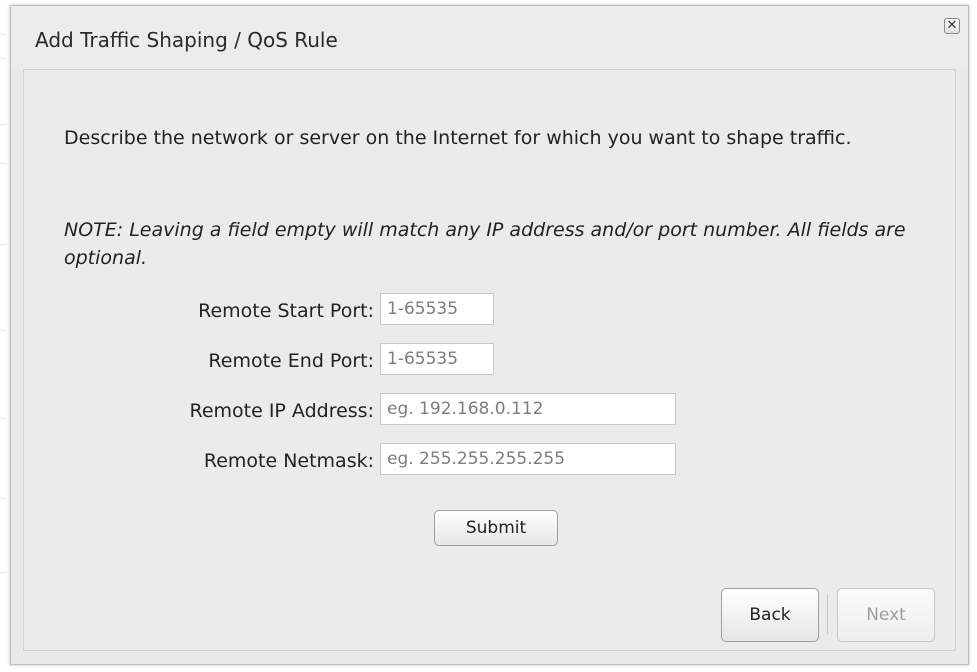  What do you see at coordinates (437, 359) in the screenshot?
I see `remote-end-port-input` at bounding box center [437, 359].